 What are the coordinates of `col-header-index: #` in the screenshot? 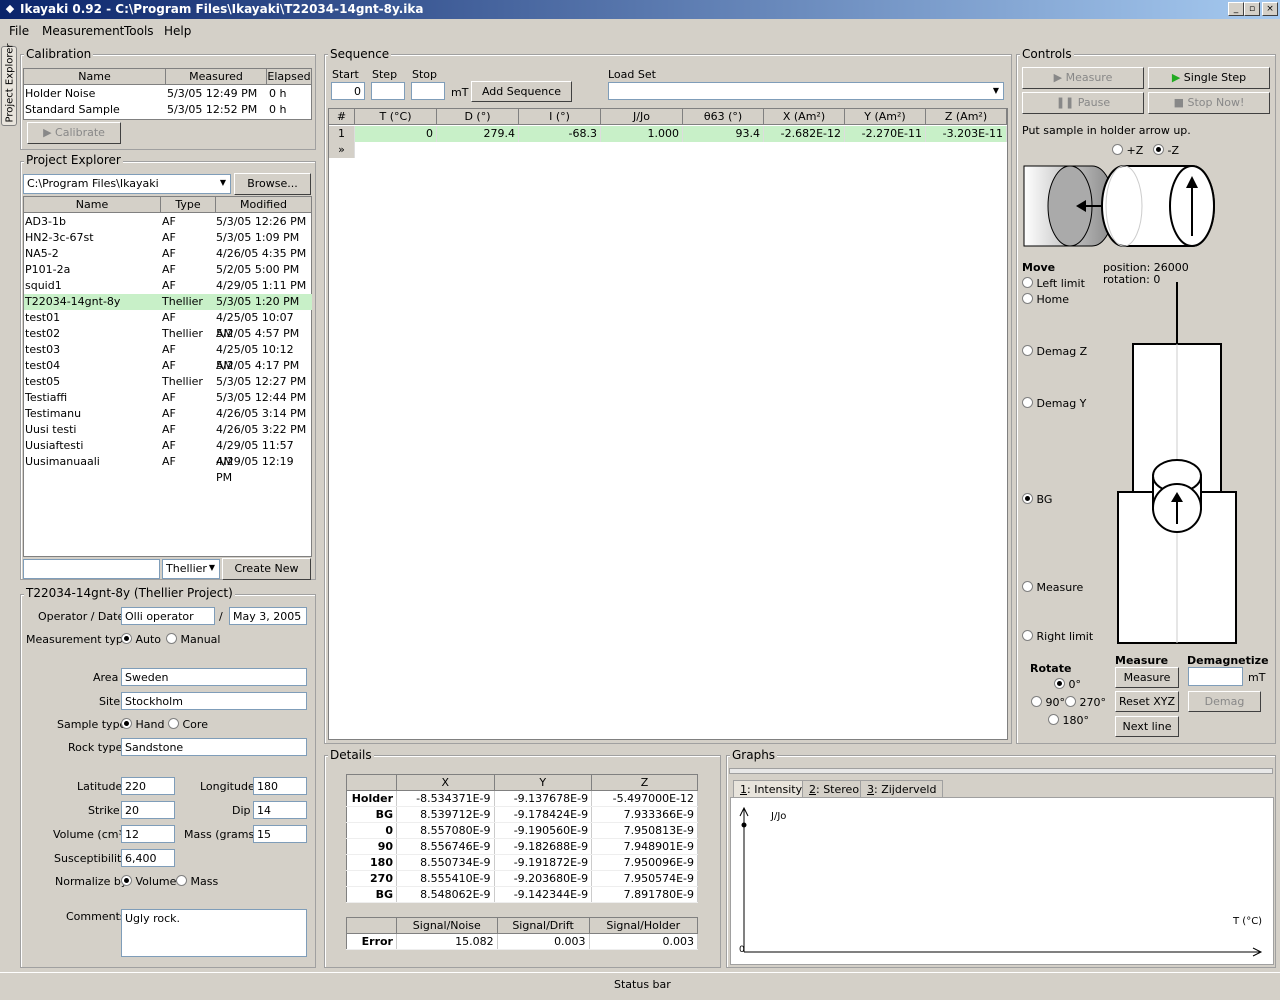 It's located at (342, 117).